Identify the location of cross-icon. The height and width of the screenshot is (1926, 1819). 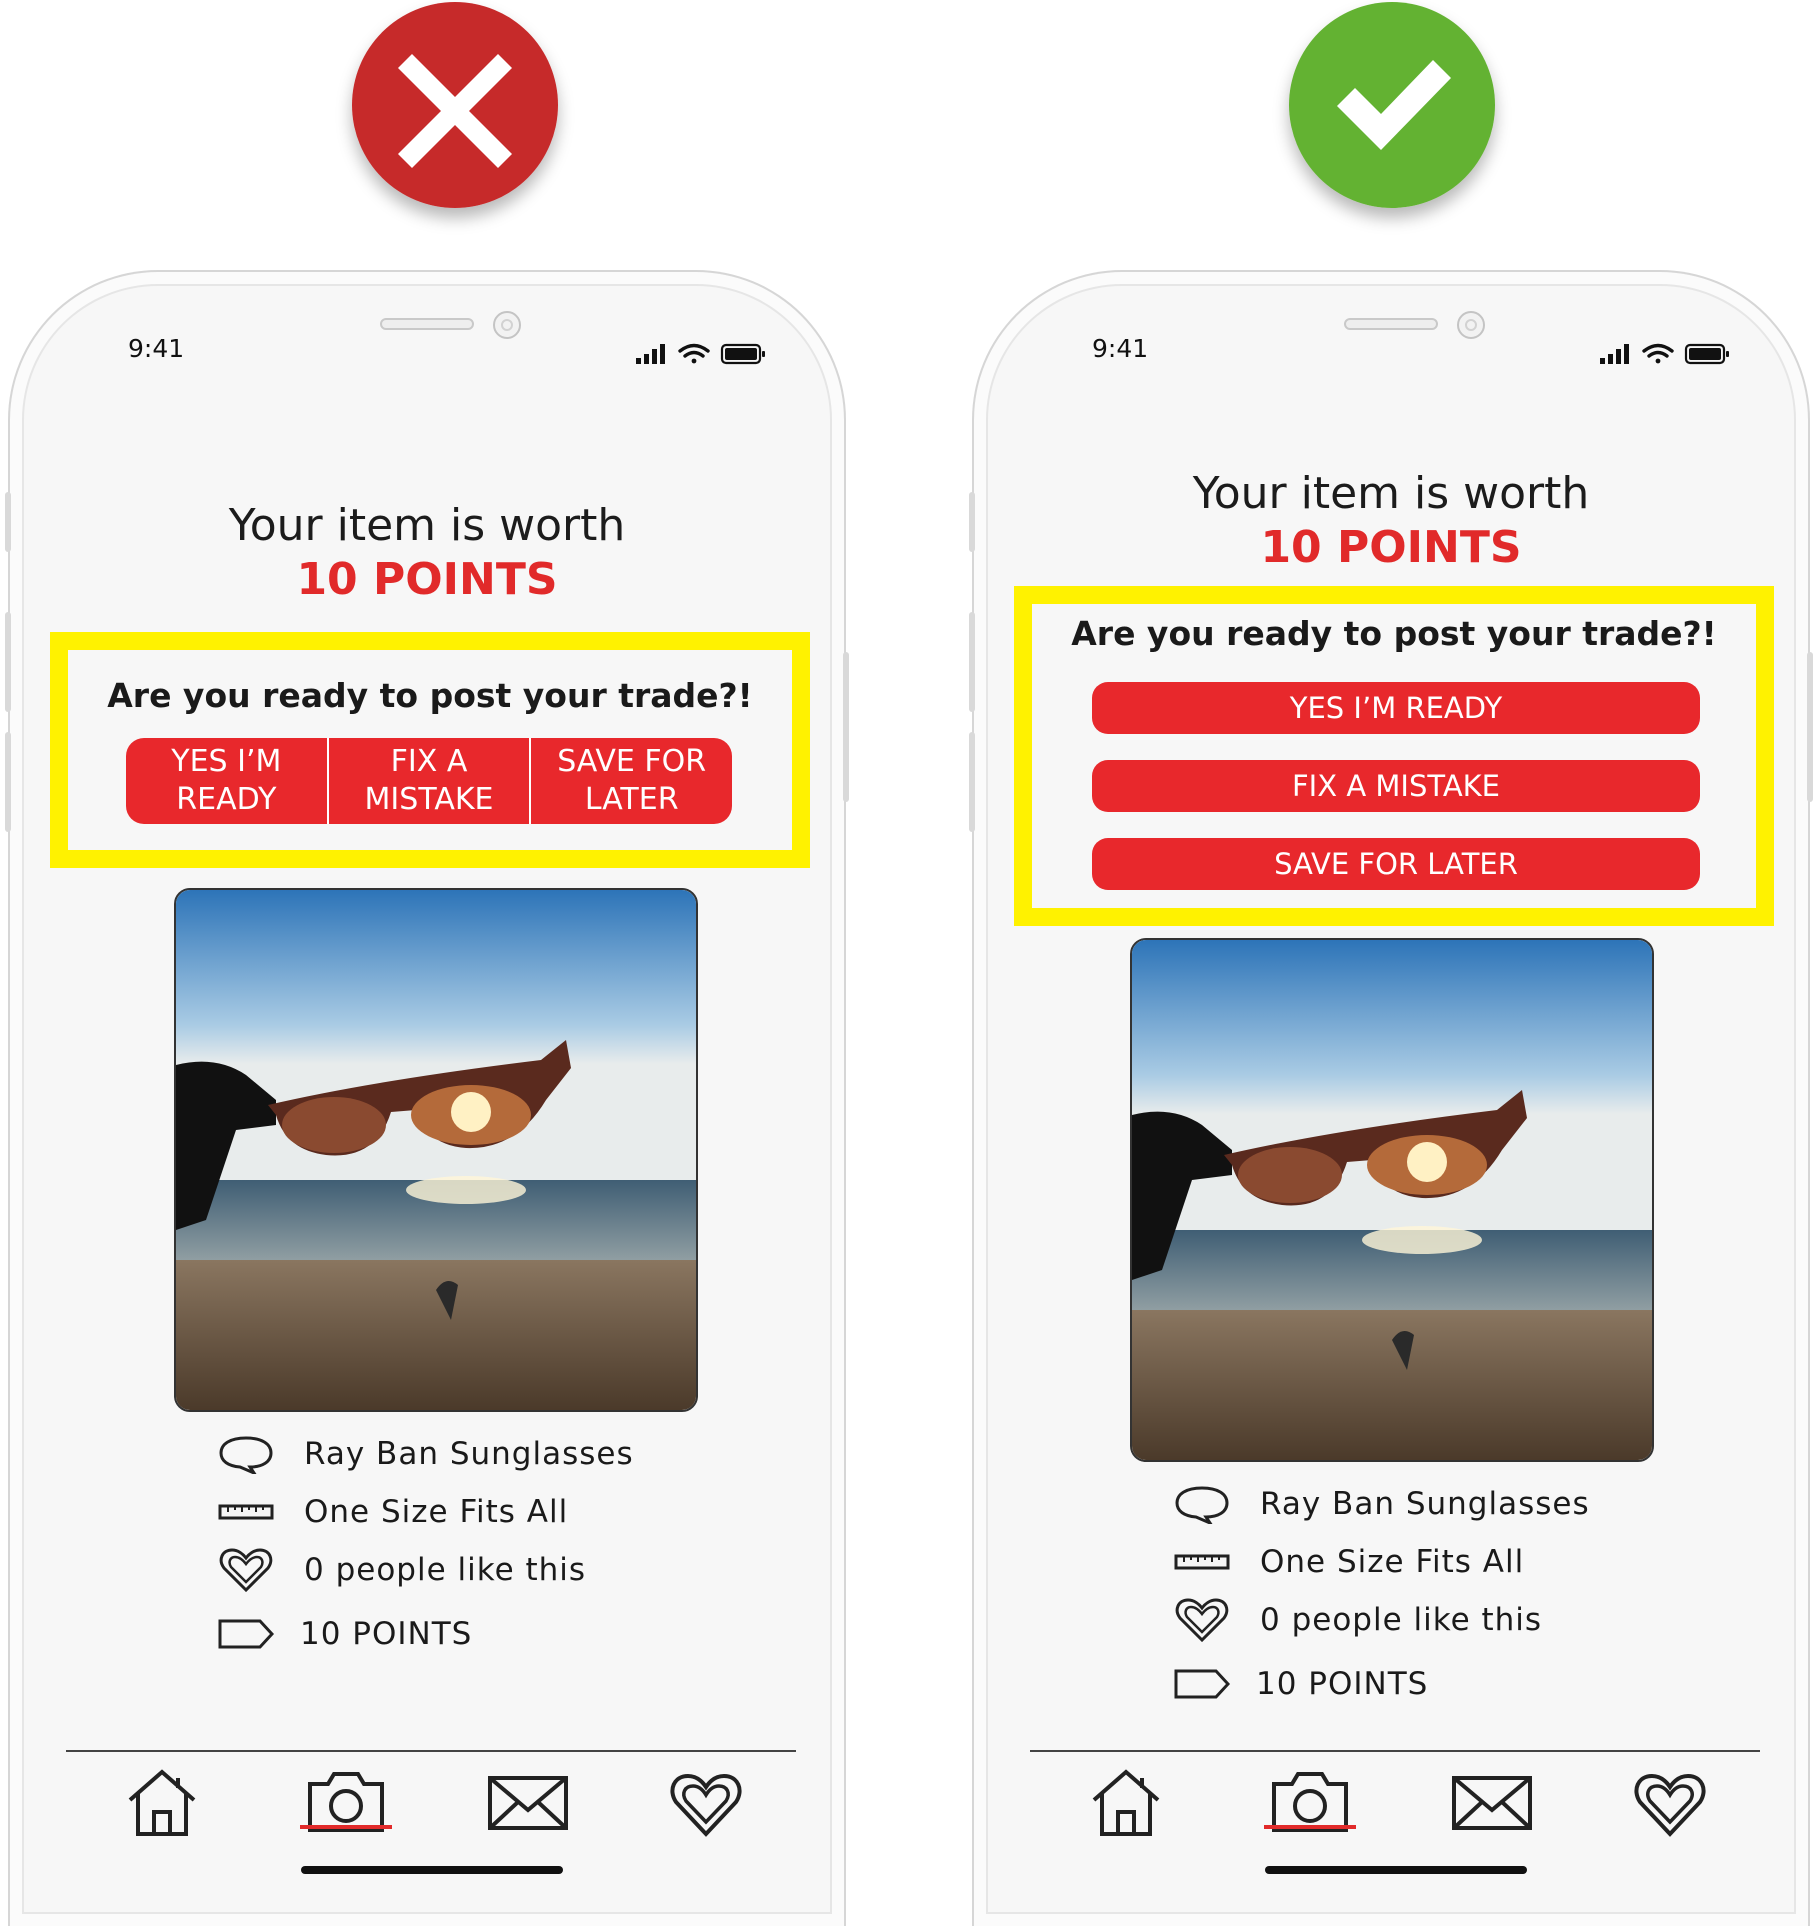
(455, 105).